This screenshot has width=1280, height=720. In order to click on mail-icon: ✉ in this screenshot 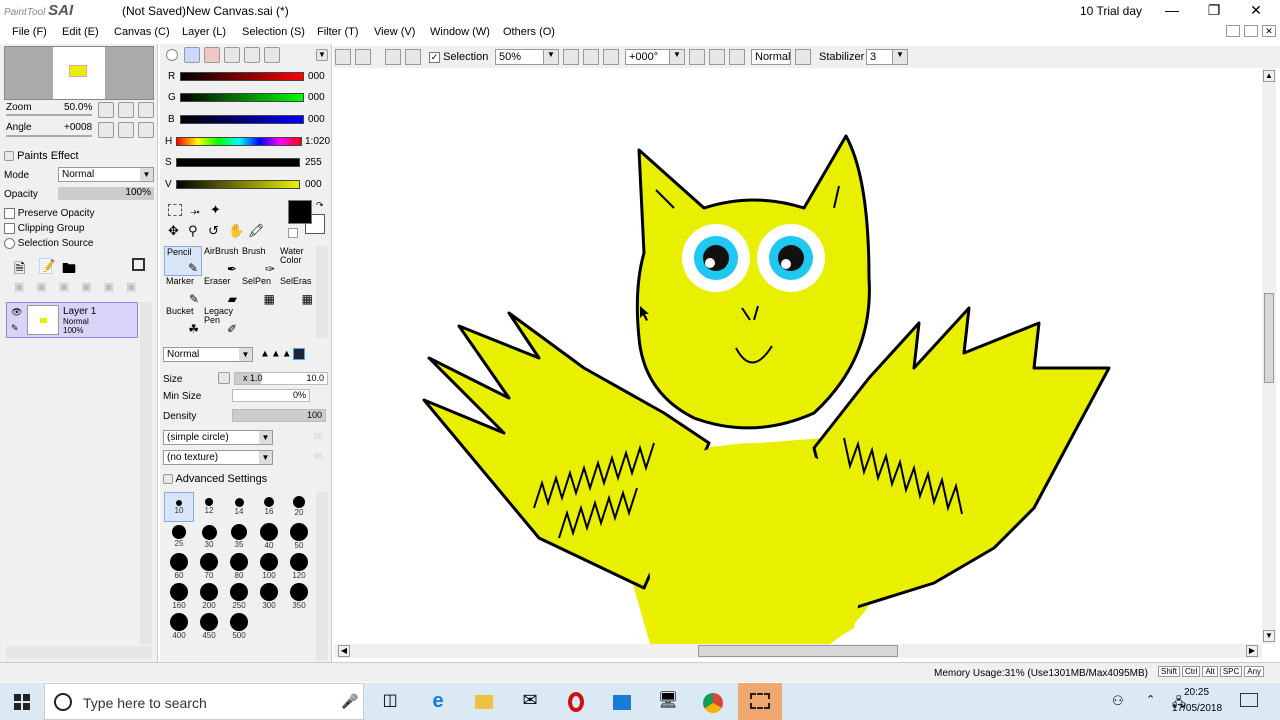, I will do `click(530, 702)`.